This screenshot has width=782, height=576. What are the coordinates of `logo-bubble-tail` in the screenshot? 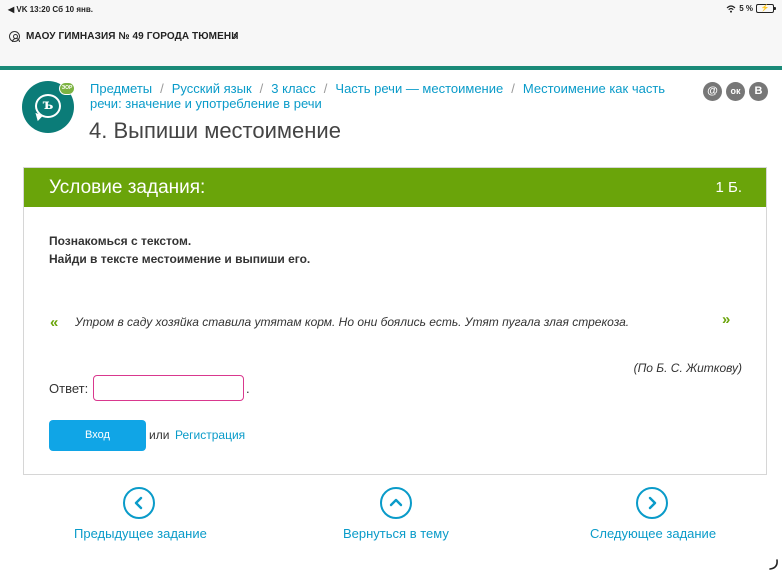 It's located at (38, 117).